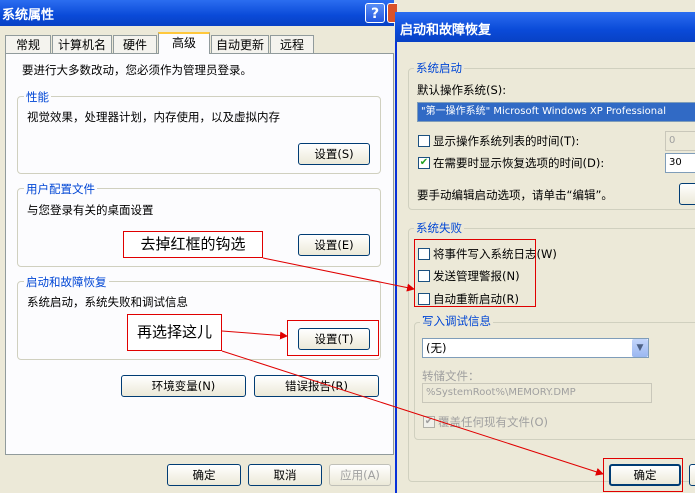 The width and height of the screenshot is (695, 493). What do you see at coordinates (184, 43) in the screenshot?
I see `tab-advanced: 高级` at bounding box center [184, 43].